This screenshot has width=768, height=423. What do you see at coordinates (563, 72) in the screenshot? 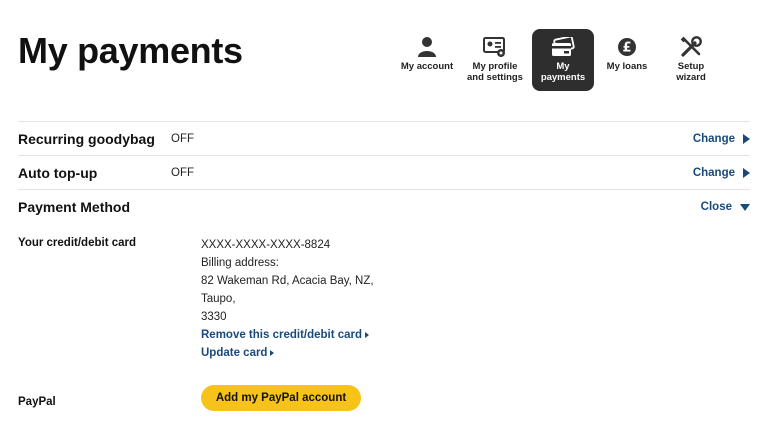
I see `nav-label: My payments` at bounding box center [563, 72].